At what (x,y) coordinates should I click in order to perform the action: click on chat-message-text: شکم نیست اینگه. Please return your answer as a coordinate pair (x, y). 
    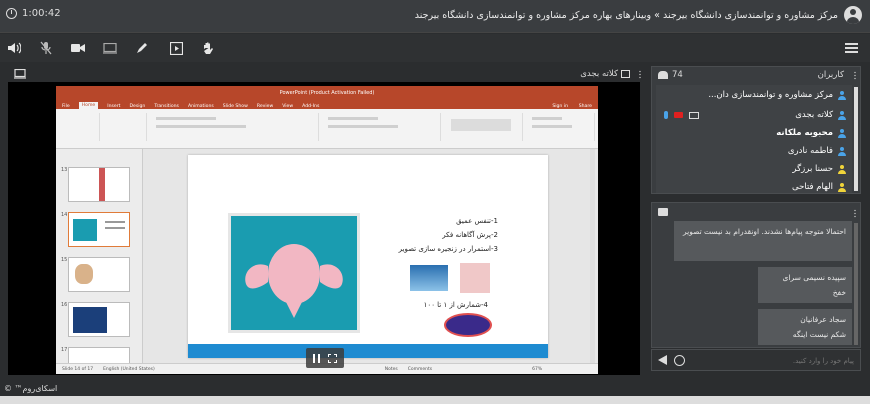
    Looking at the image, I should click on (819, 334).